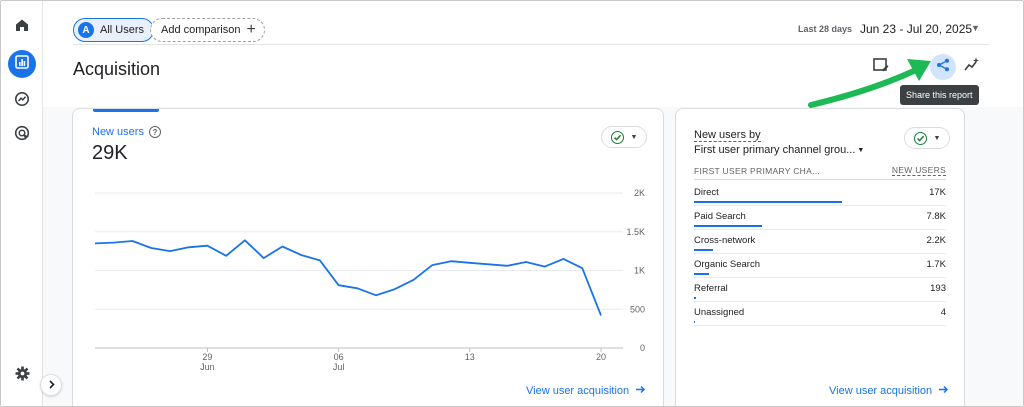 The width and height of the screenshot is (1024, 407). I want to click on metric-value: 29K, so click(110, 153).